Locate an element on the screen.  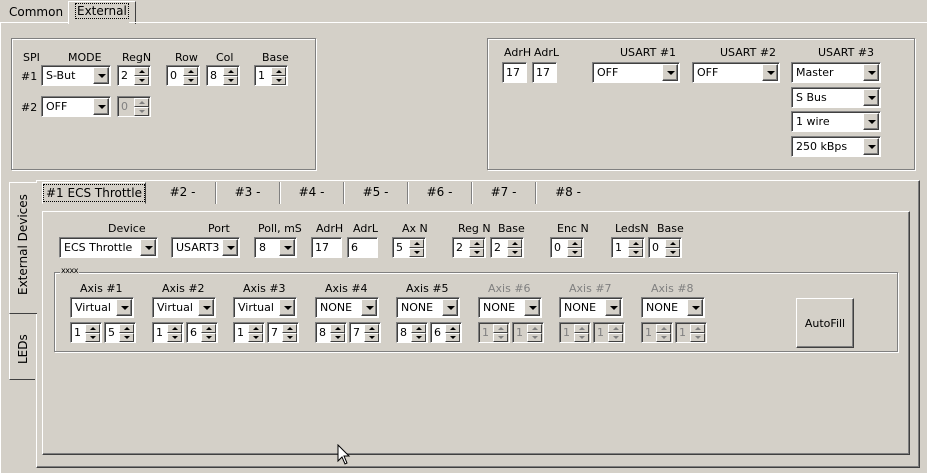
axis-3-b-spin: 7 is located at coordinates (283, 332).